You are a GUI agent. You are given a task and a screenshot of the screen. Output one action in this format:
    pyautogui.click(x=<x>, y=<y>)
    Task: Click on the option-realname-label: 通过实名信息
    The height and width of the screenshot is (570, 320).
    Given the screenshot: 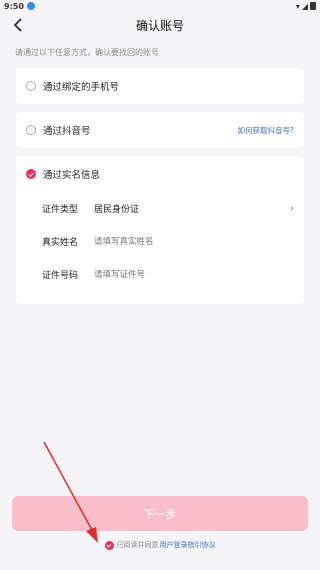 What is the action you would take?
    pyautogui.click(x=72, y=175)
    